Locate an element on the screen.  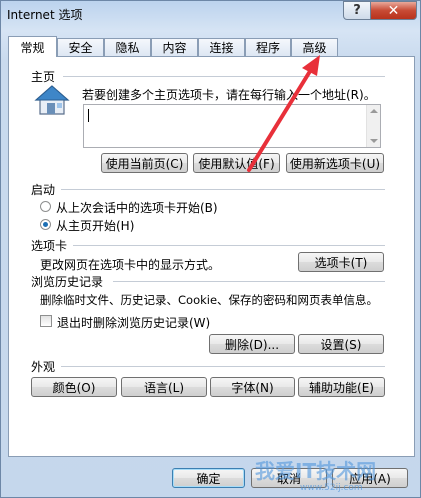
appearance-separator is located at coordinates (223, 366).